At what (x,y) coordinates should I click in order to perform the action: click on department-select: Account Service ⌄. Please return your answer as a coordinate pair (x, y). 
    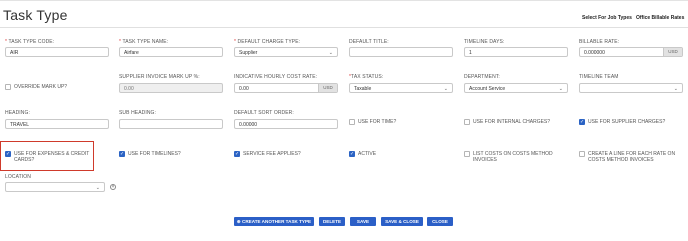
    Looking at the image, I should click on (516, 88).